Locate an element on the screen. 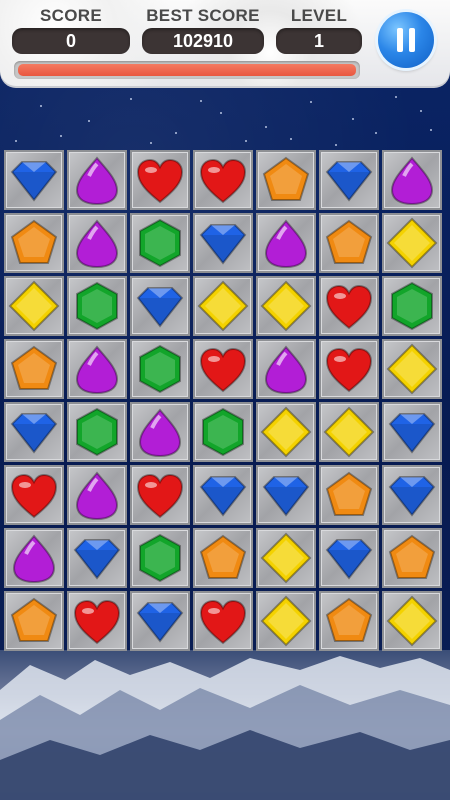 The image size is (450, 800). score-label: SCORE is located at coordinates (71, 15).